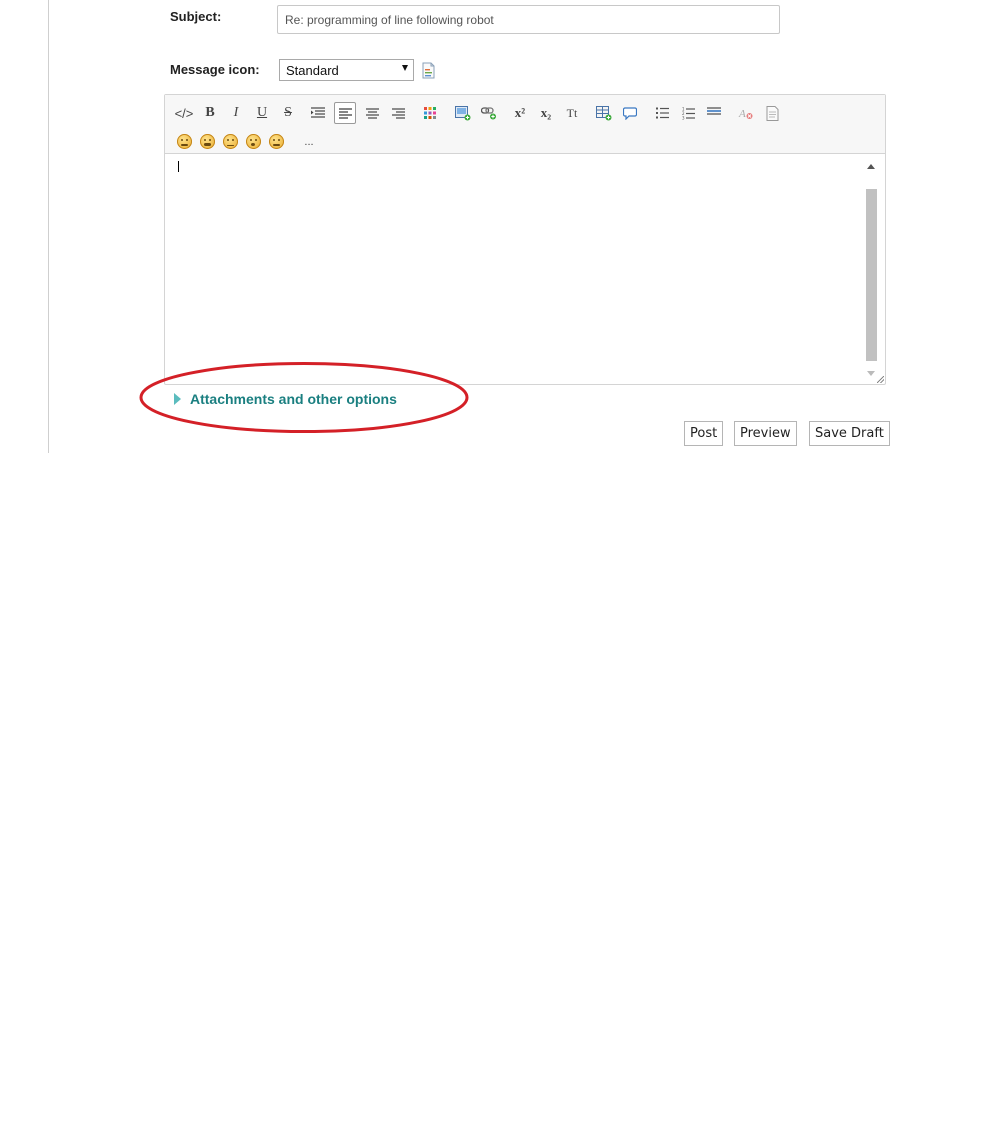 This screenshot has height=1133, width=1006. What do you see at coordinates (662, 113) in the screenshot?
I see `bulleted-list-icon` at bounding box center [662, 113].